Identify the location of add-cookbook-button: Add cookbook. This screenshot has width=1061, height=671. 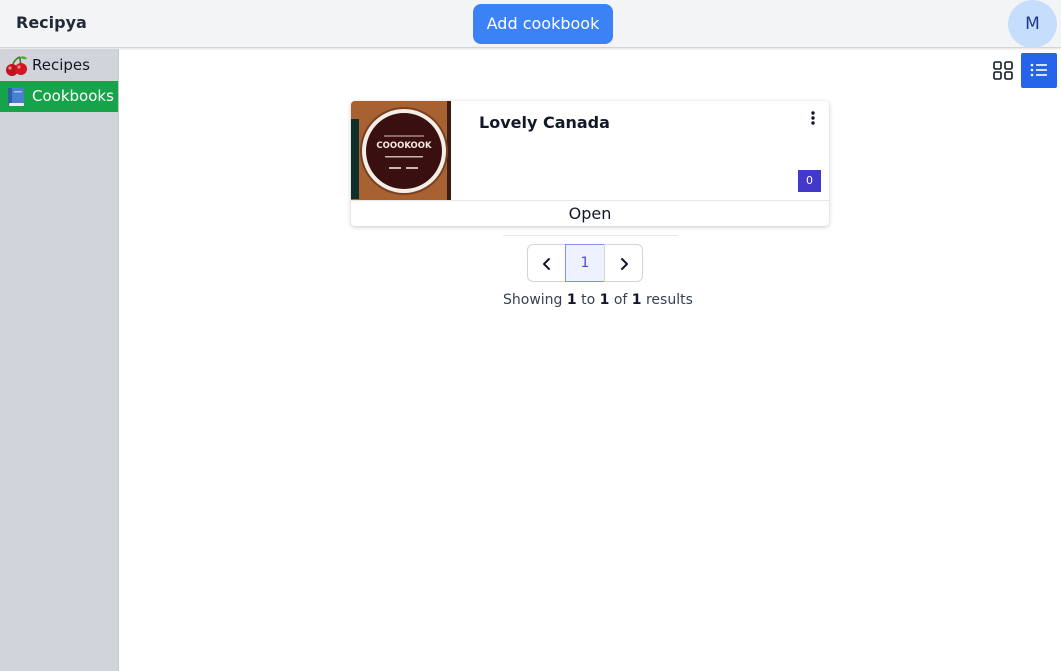
(543, 24).